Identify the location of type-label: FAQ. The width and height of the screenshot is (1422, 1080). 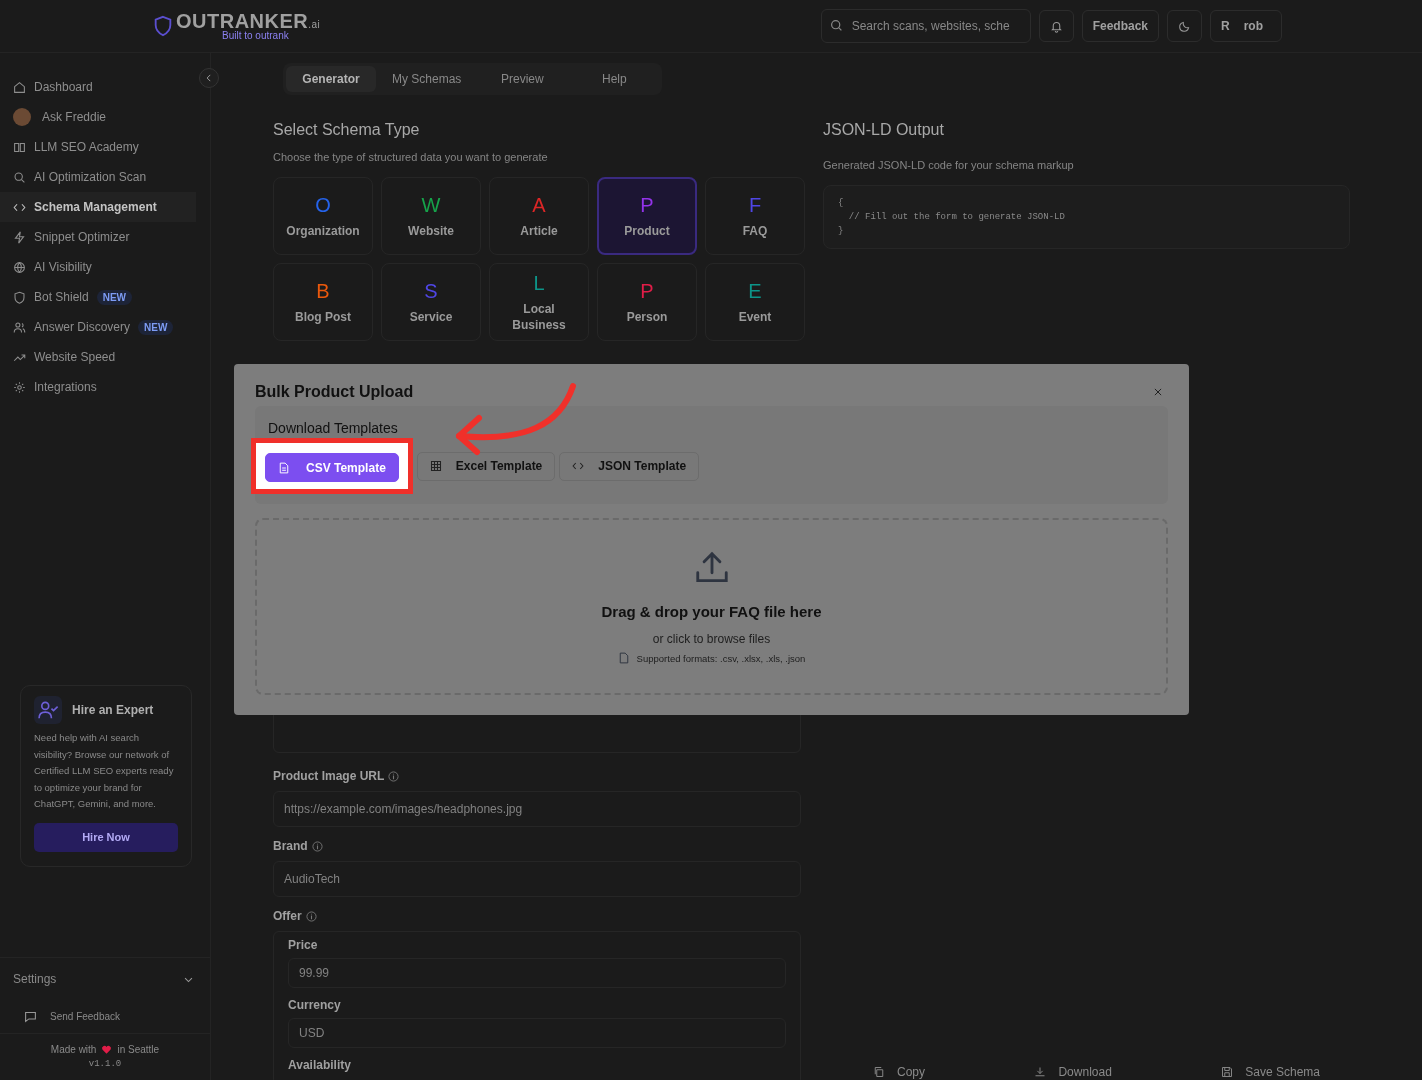
(755, 230).